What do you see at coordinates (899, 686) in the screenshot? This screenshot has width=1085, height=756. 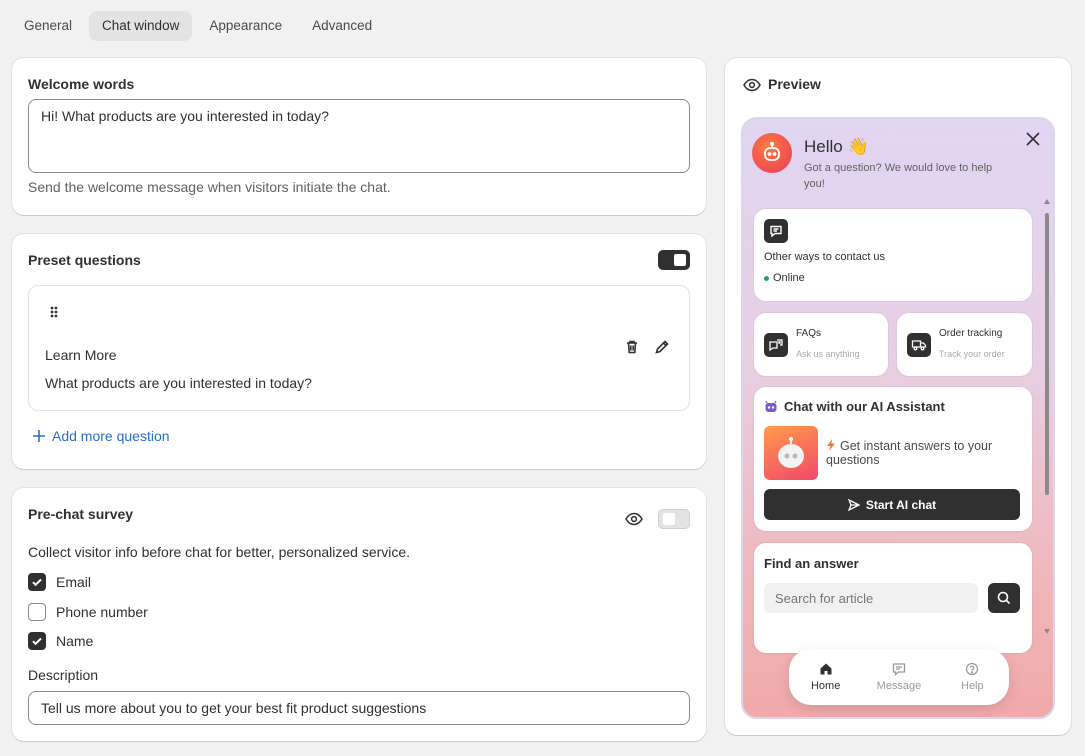 I see `nav-message-label: Message` at bounding box center [899, 686].